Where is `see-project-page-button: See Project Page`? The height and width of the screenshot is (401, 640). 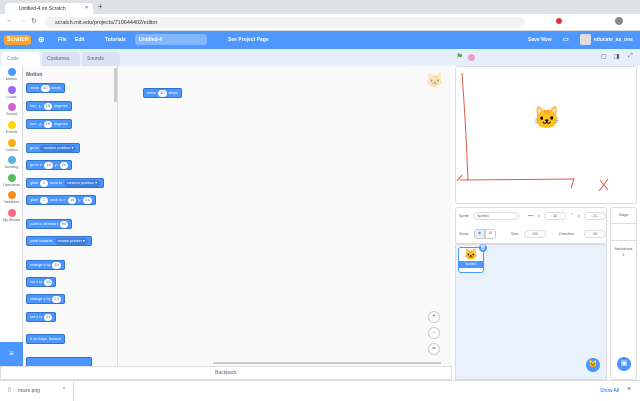
see-project-page-button: See Project Page is located at coordinates (248, 40).